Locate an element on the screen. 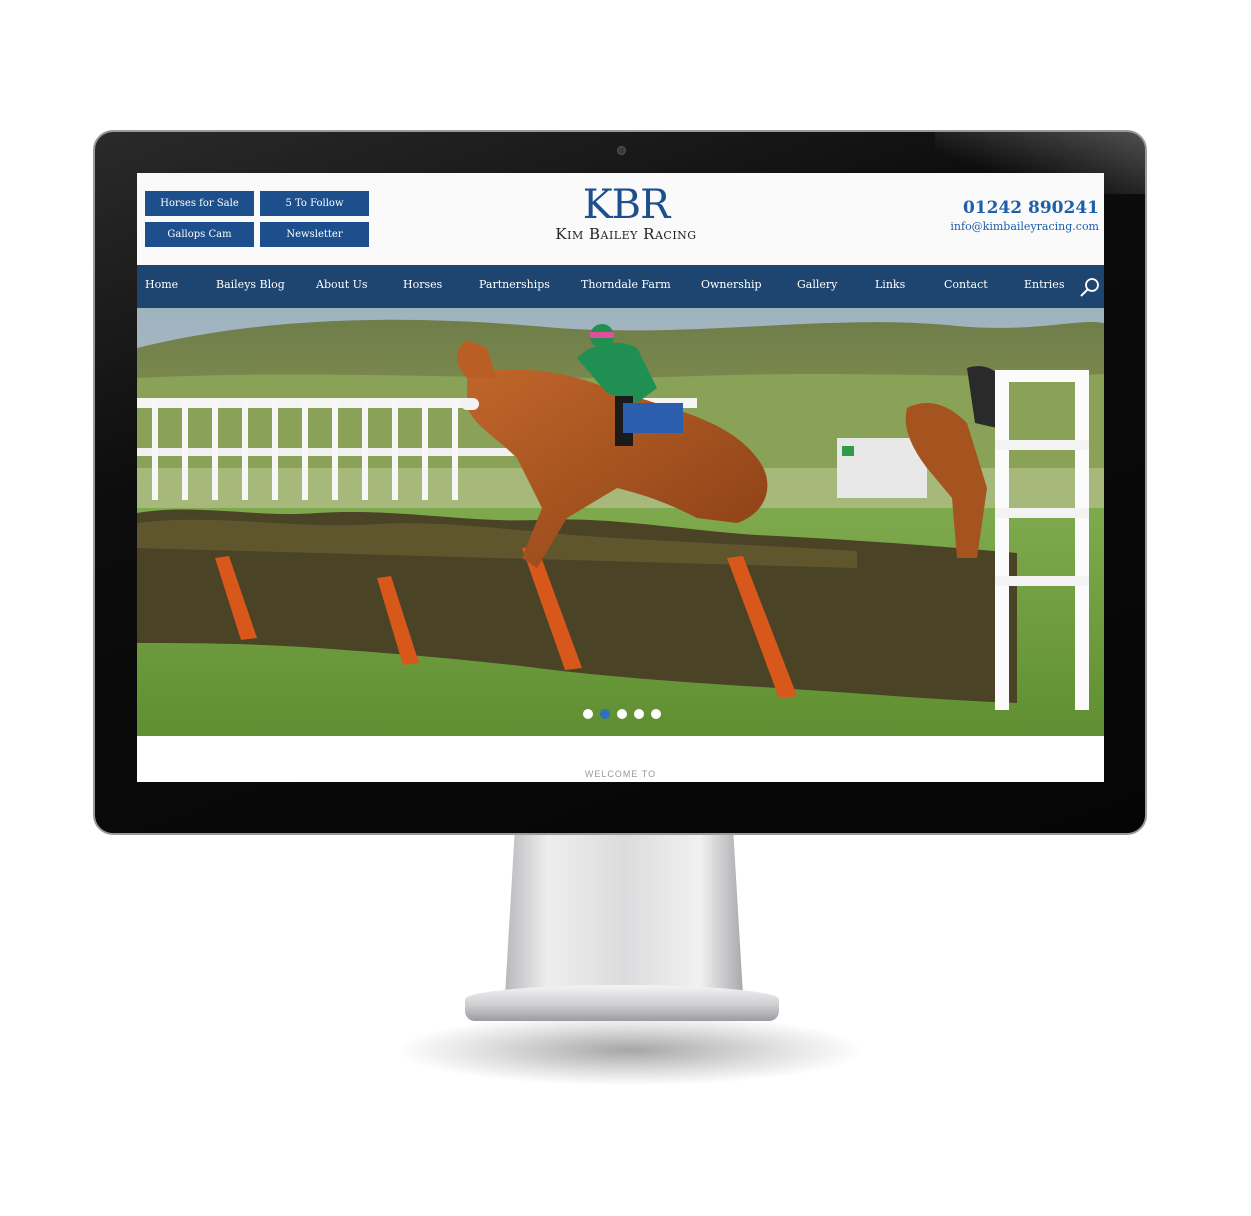 This screenshot has width=1251, height=1216. nav-item-horses: Horses is located at coordinates (422, 286).